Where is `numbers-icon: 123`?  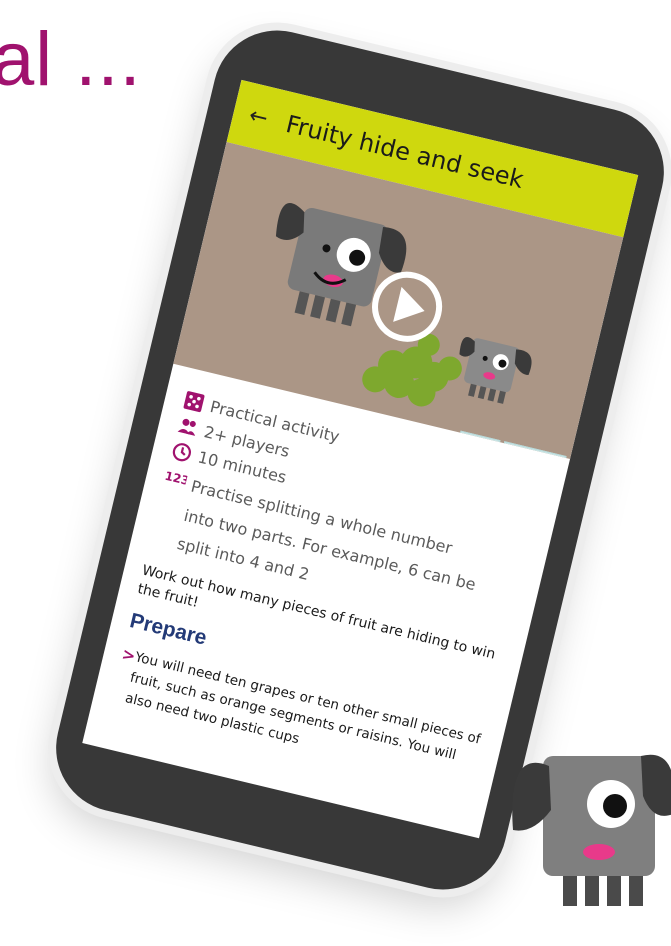 numbers-icon: 123 is located at coordinates (175, 478).